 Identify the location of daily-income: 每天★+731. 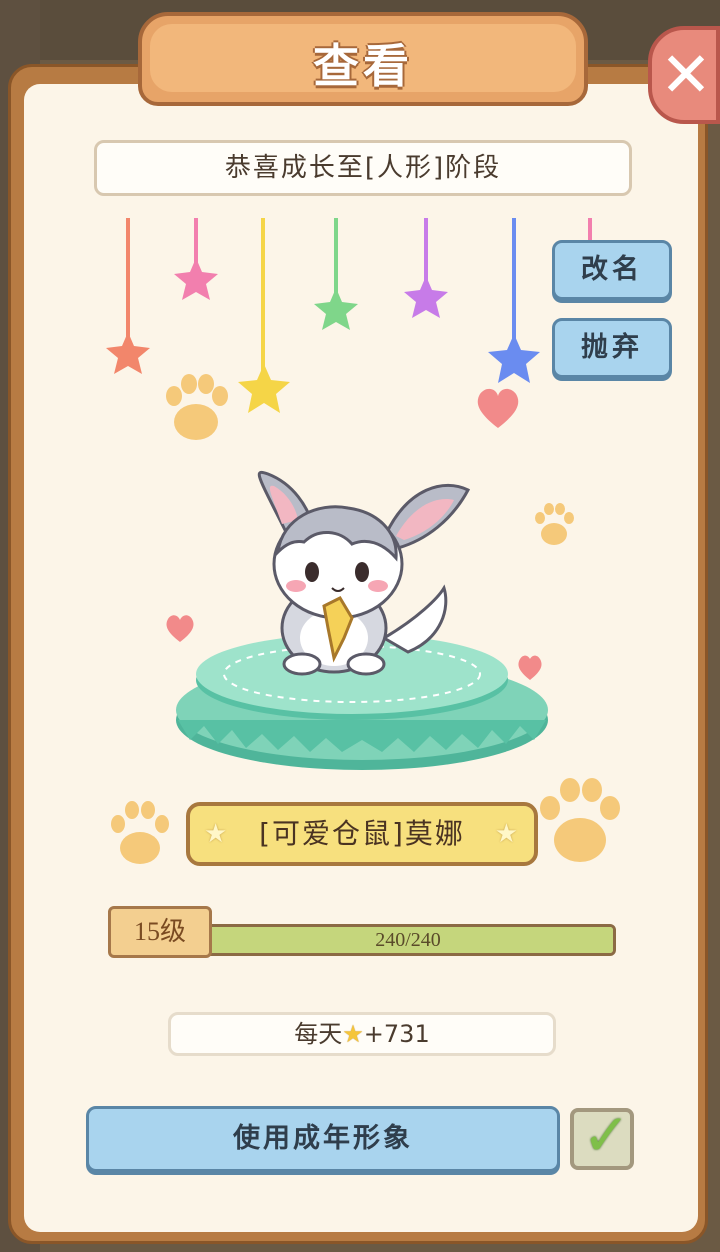
(362, 1034).